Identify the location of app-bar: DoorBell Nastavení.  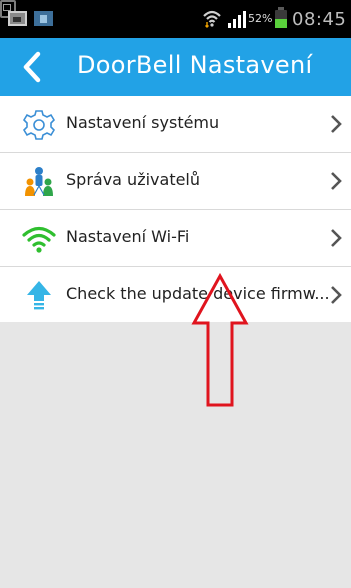
(175, 67).